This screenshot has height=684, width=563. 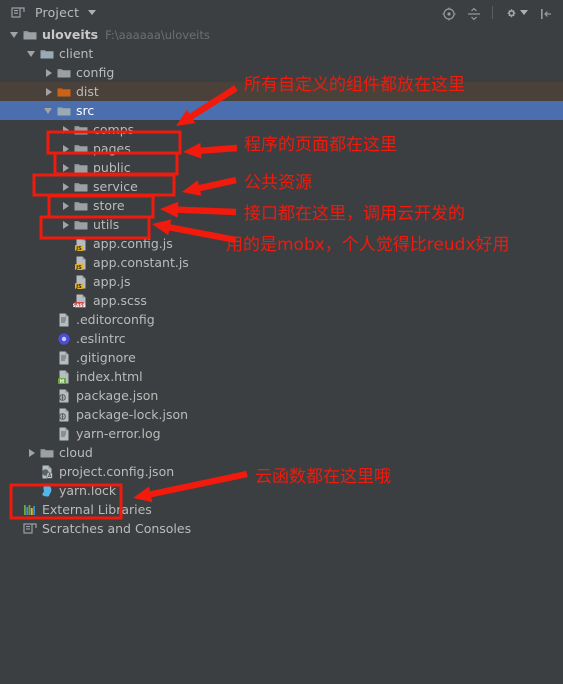 What do you see at coordinates (50, 476) in the screenshot?
I see `svg-text: A` at bounding box center [50, 476].